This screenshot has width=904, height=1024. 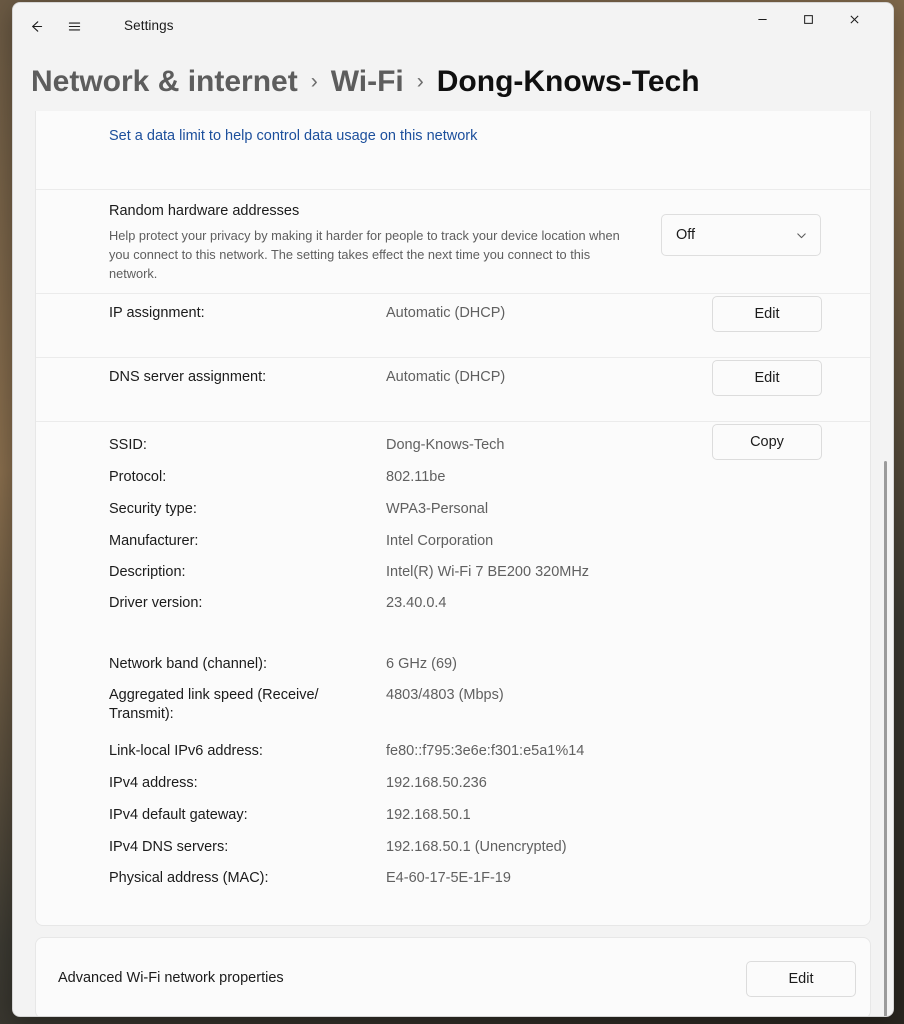 What do you see at coordinates (448, 878) in the screenshot?
I see `property-value: E4-60-17-5E-1F-19` at bounding box center [448, 878].